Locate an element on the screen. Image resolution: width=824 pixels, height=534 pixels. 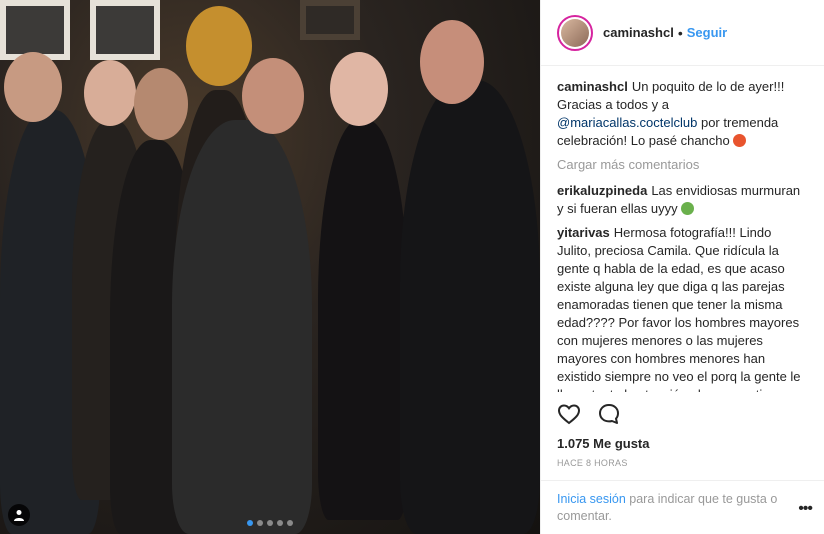
likes-count: 1.075 Me gusta is located at coordinates (603, 443).